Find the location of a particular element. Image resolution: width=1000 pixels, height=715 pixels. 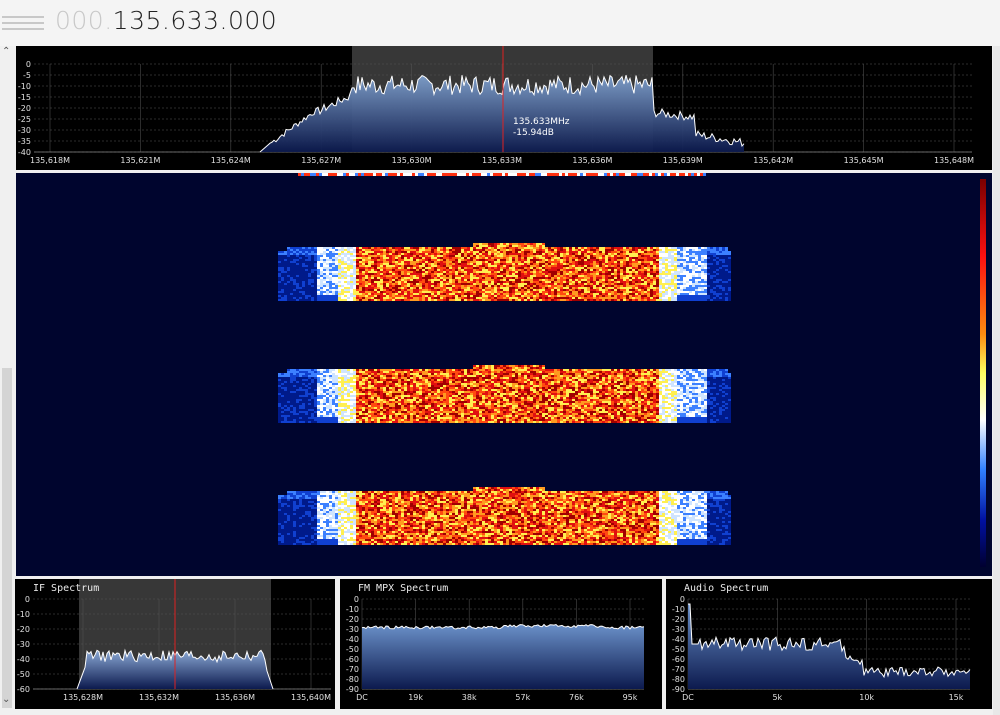

frequency-display: 000.135.633.000 is located at coordinates (166, 20).